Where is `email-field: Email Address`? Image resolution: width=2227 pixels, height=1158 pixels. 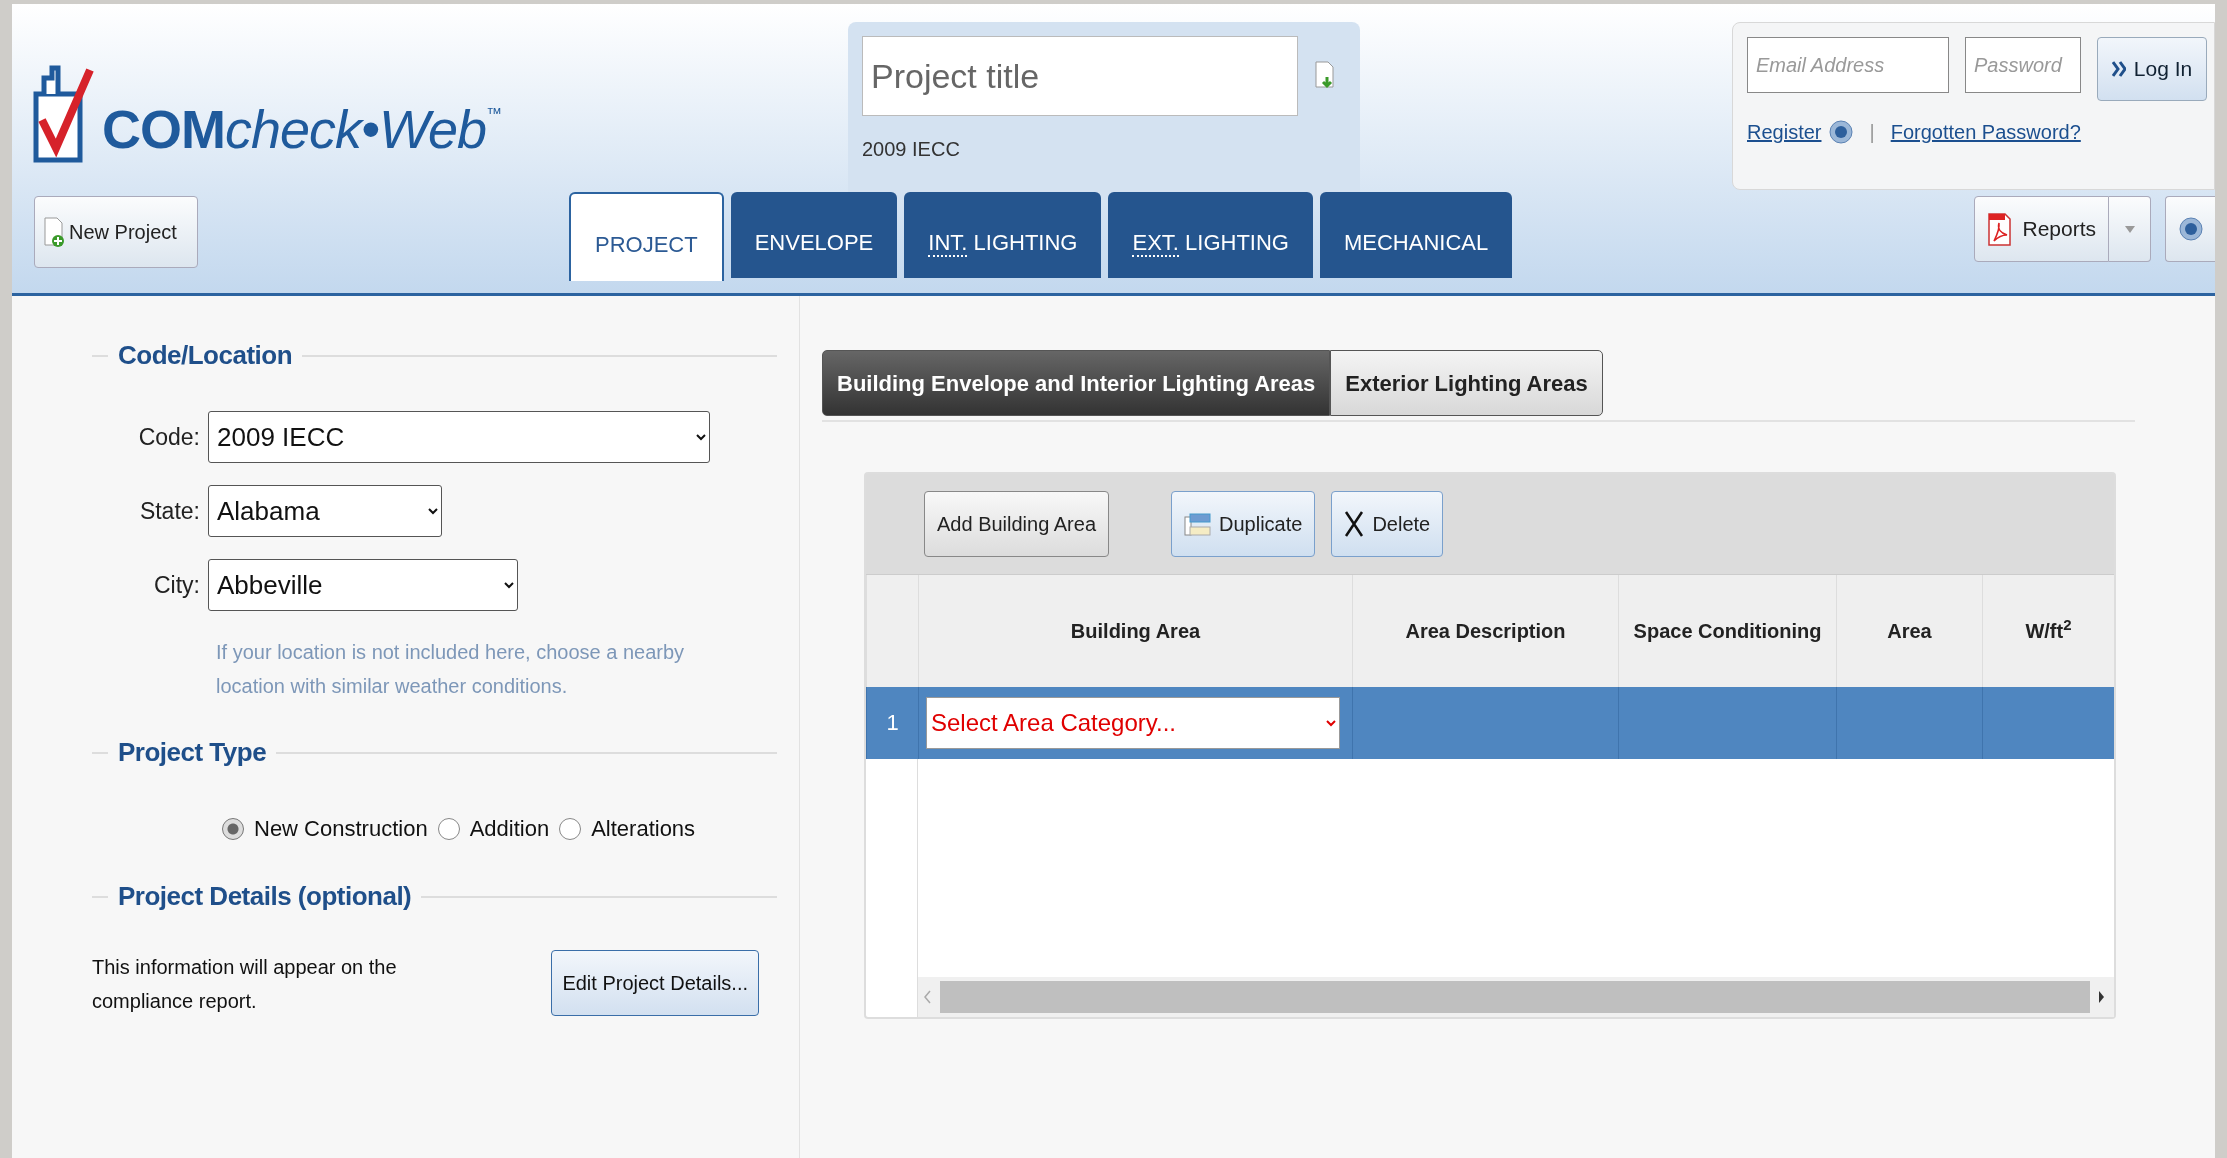
email-field: Email Address is located at coordinates (1848, 65).